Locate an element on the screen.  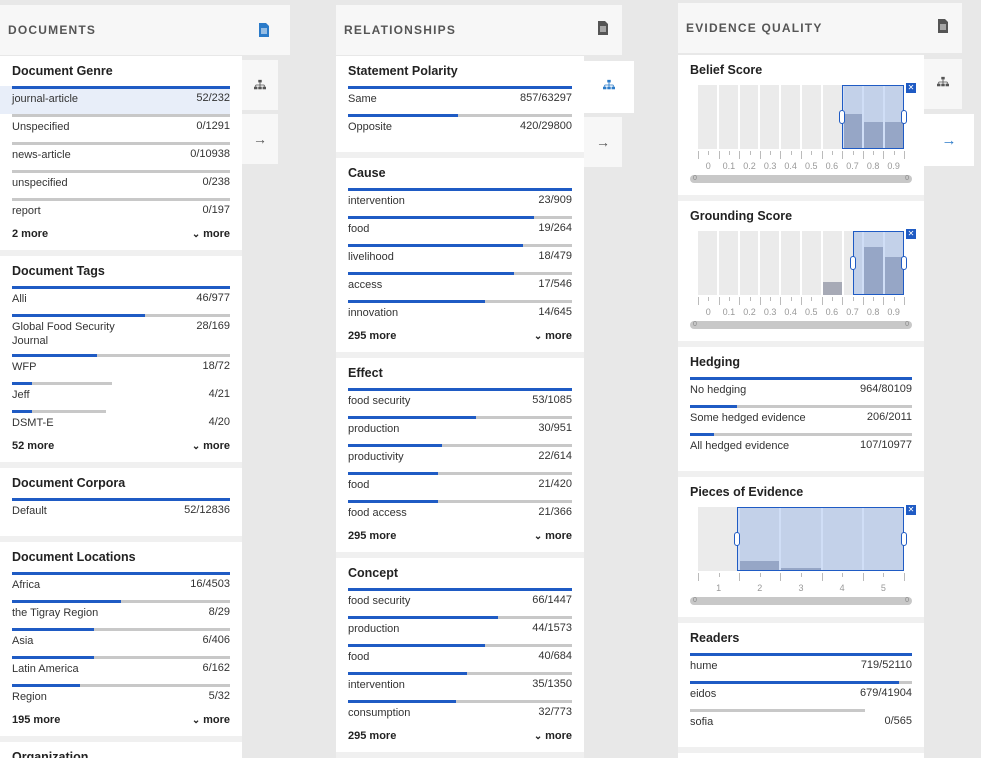
pieces-histogram: ✕ 1 2 3 4 5 0 0 is located at coordinates (803, 556).